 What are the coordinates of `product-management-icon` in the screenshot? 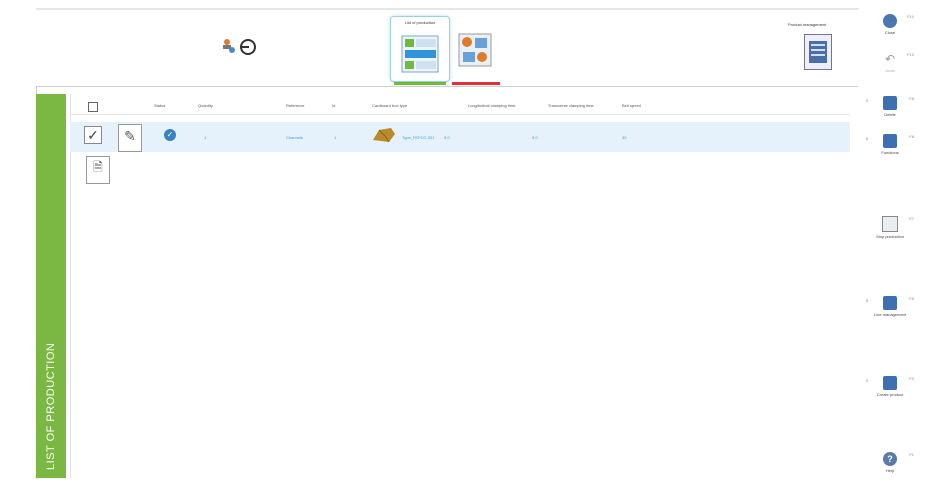 It's located at (818, 52).